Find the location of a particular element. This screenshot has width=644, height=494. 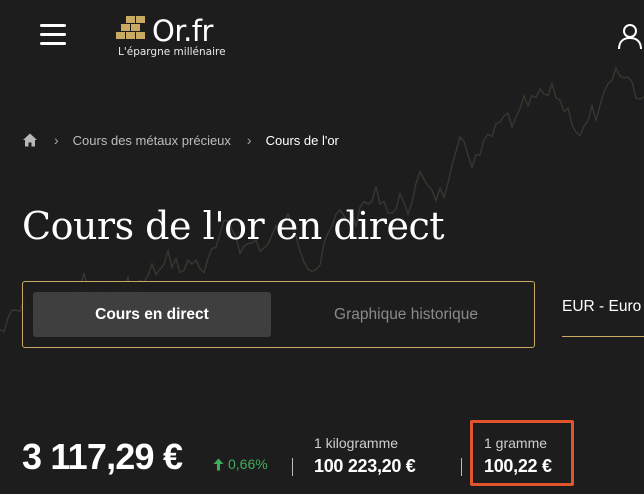

logo-name: Or.fr is located at coordinates (182, 31).